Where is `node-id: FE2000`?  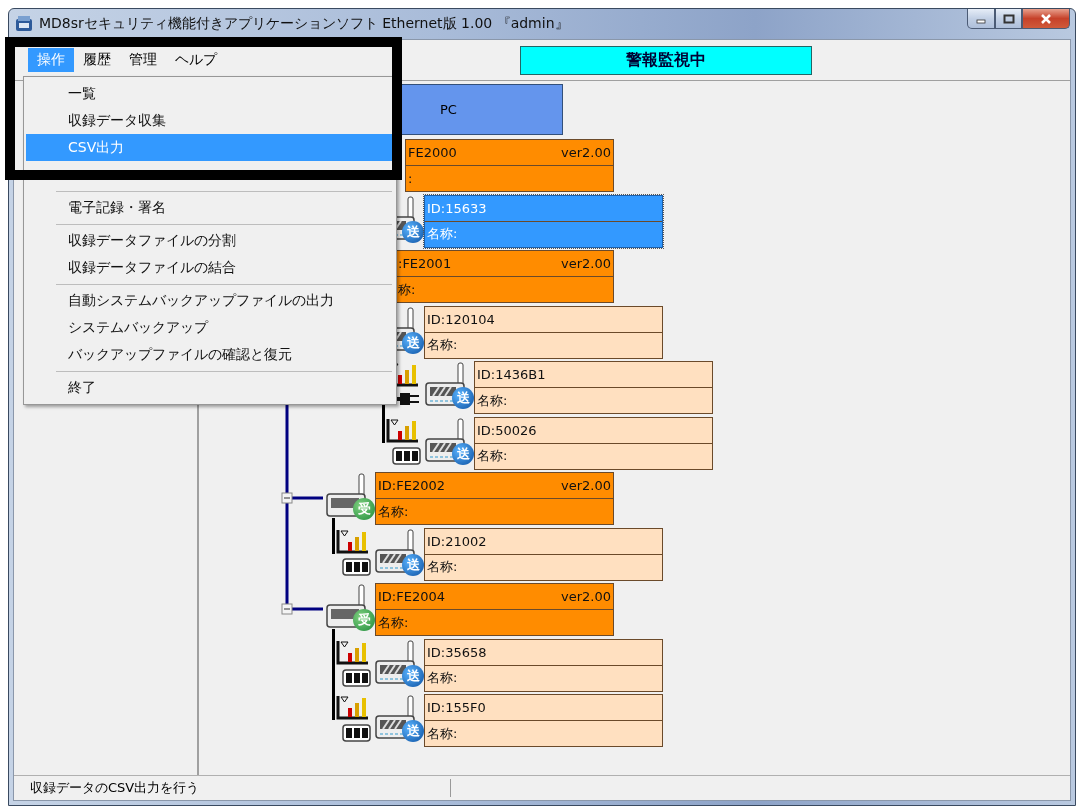
node-id: FE2000 is located at coordinates (432, 152).